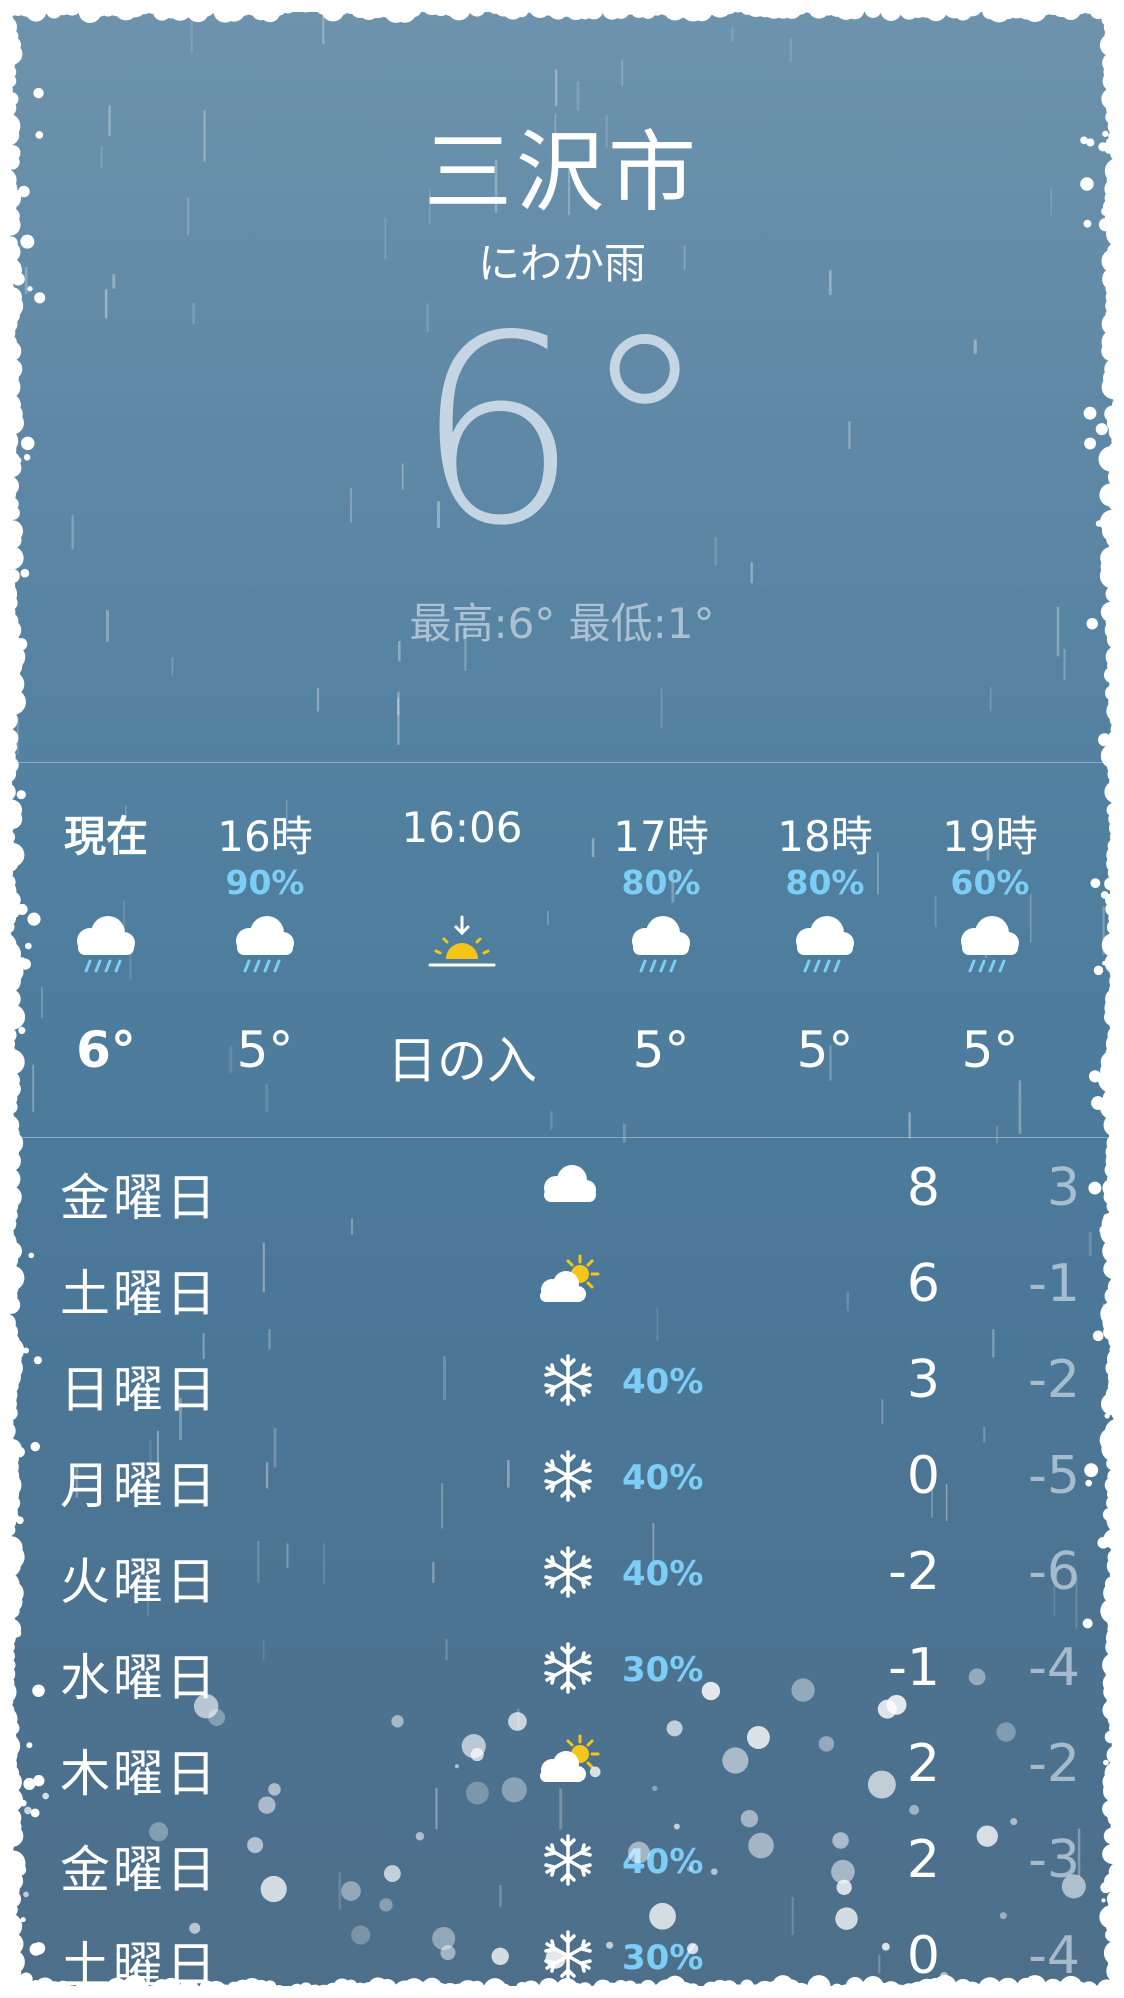 This screenshot has height=1998, width=1124. I want to click on high-low-temperature: 最高:6° 最低:1°, so click(562, 623).